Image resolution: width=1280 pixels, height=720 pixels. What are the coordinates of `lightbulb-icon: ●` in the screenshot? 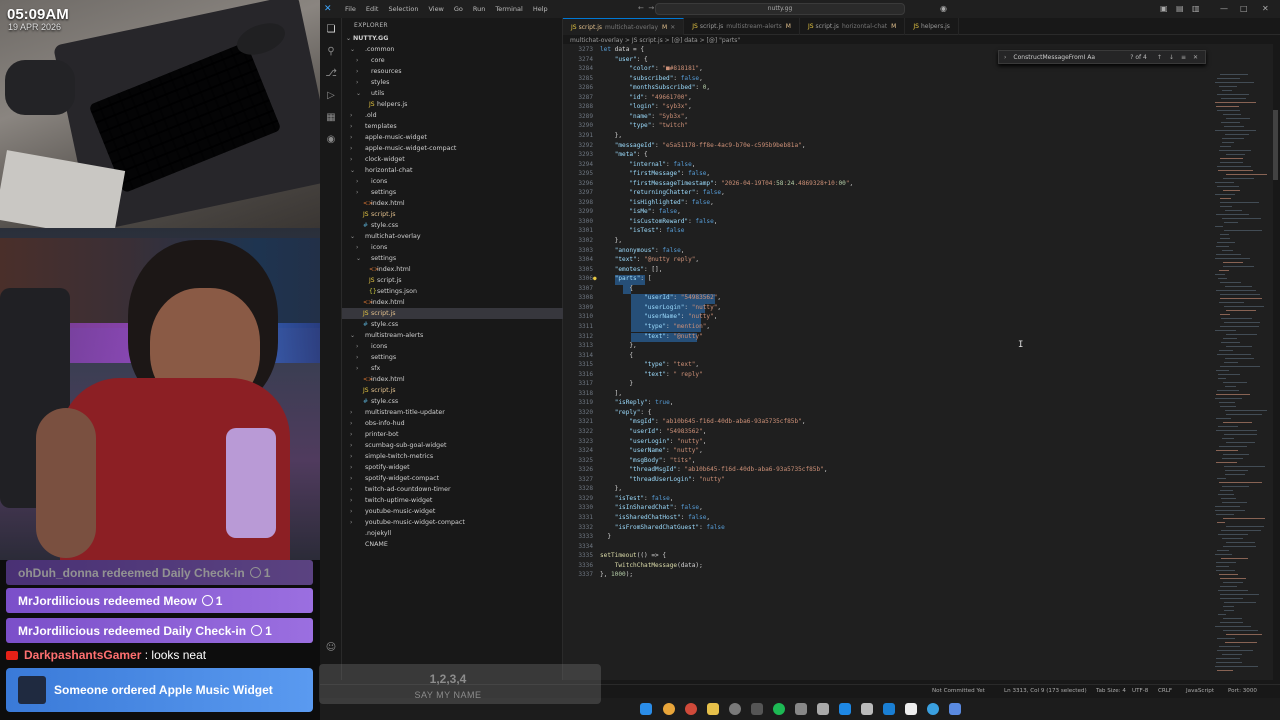 It's located at (595, 278).